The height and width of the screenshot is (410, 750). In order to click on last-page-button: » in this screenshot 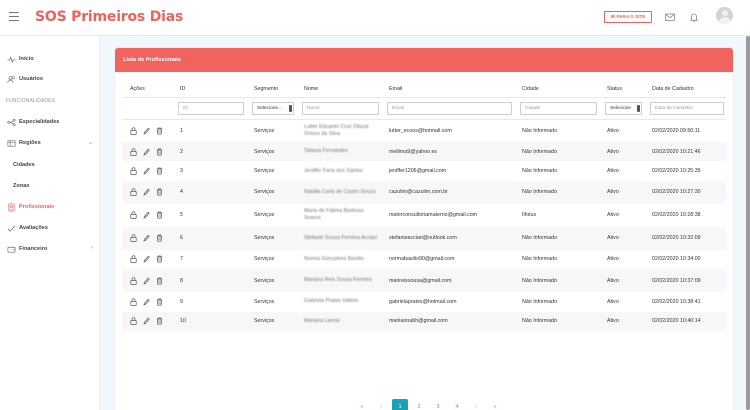, I will do `click(495, 404)`.